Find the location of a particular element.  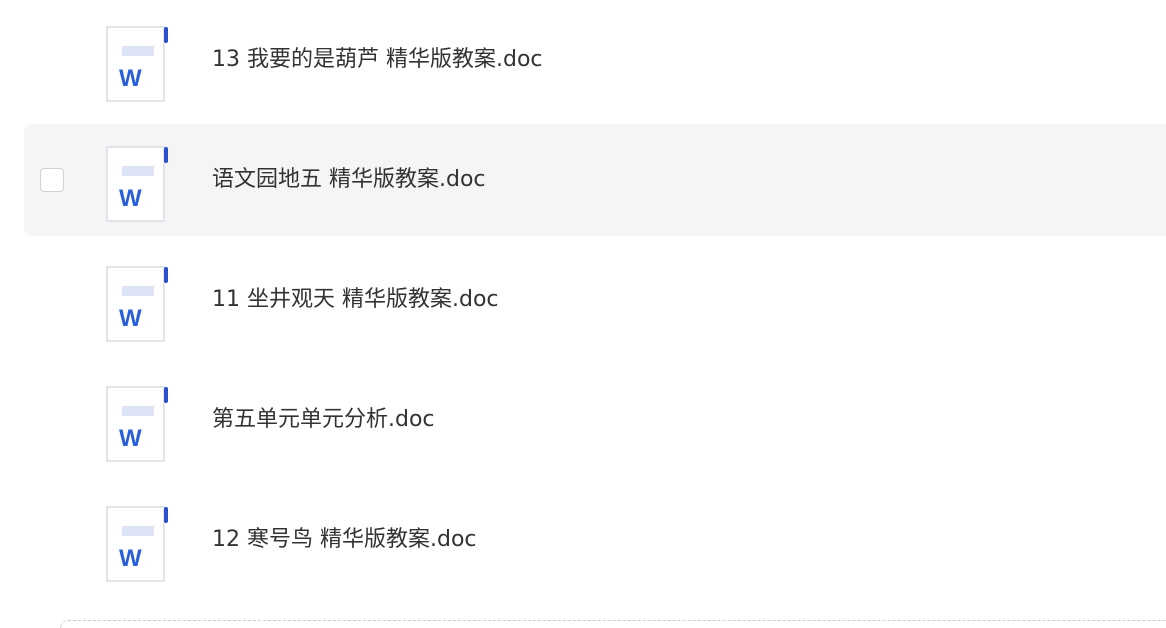

file-name: 语文园地五 精华版教案.doc is located at coordinates (349, 180).